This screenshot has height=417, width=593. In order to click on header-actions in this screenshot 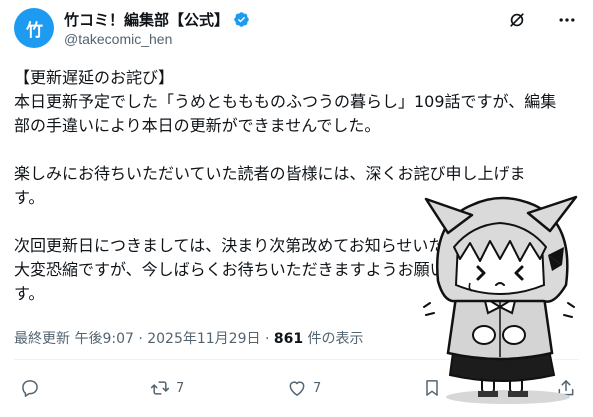, I will do `click(542, 20)`.